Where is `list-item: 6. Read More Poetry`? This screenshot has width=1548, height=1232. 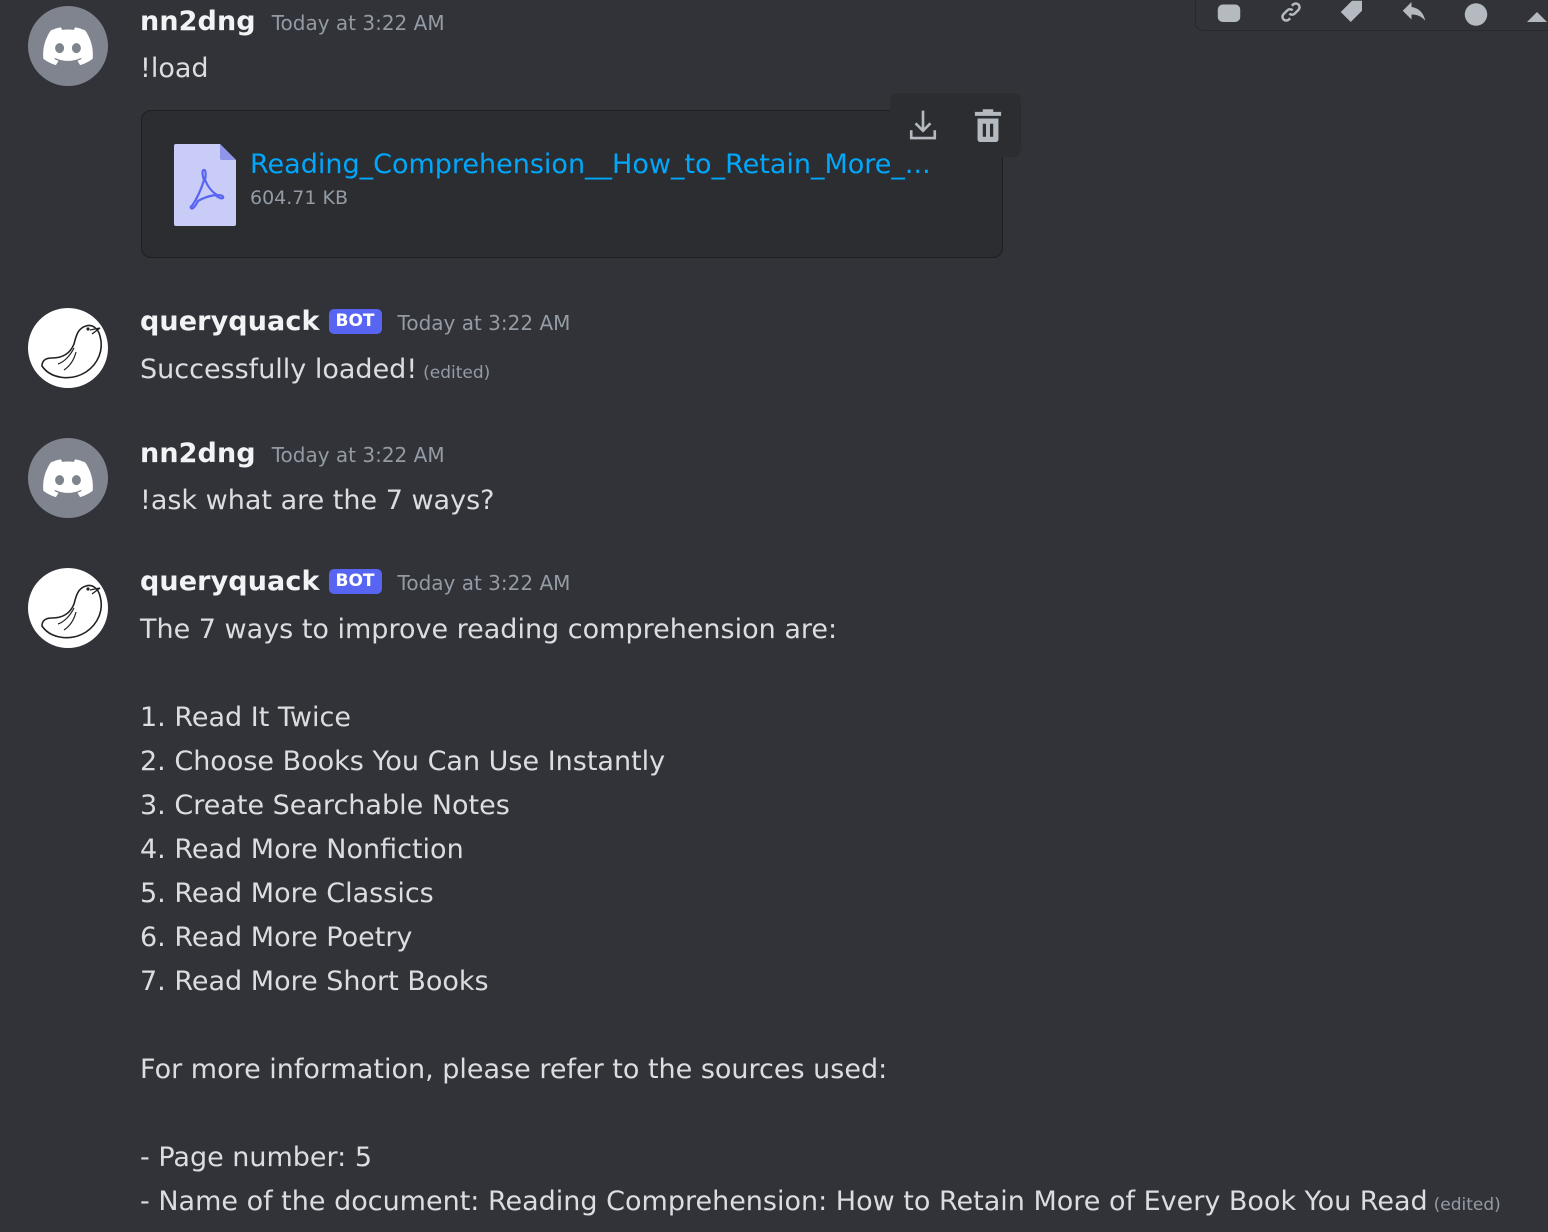 list-item: 6. Read More Poetry is located at coordinates (276, 937).